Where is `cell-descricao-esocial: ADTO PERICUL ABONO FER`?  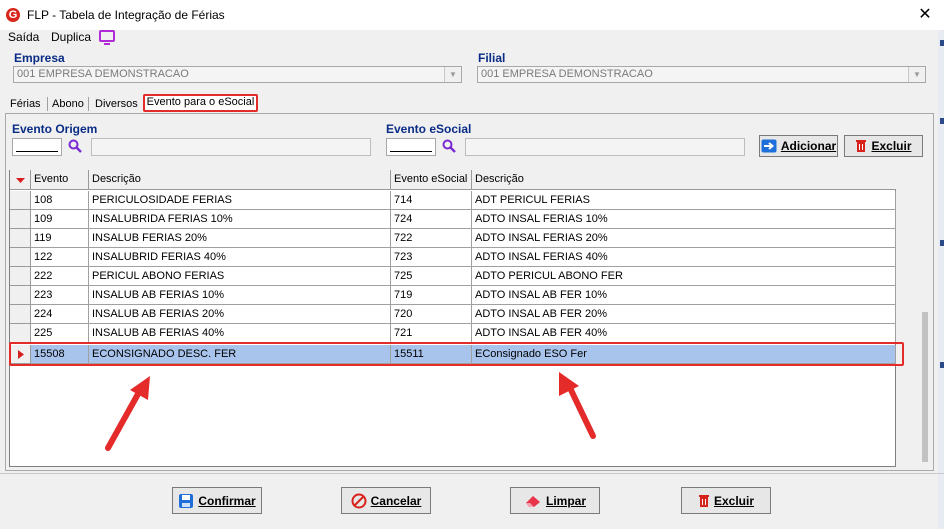
cell-descricao-esocial: ADTO PERICUL ABONO FER is located at coordinates (684, 276).